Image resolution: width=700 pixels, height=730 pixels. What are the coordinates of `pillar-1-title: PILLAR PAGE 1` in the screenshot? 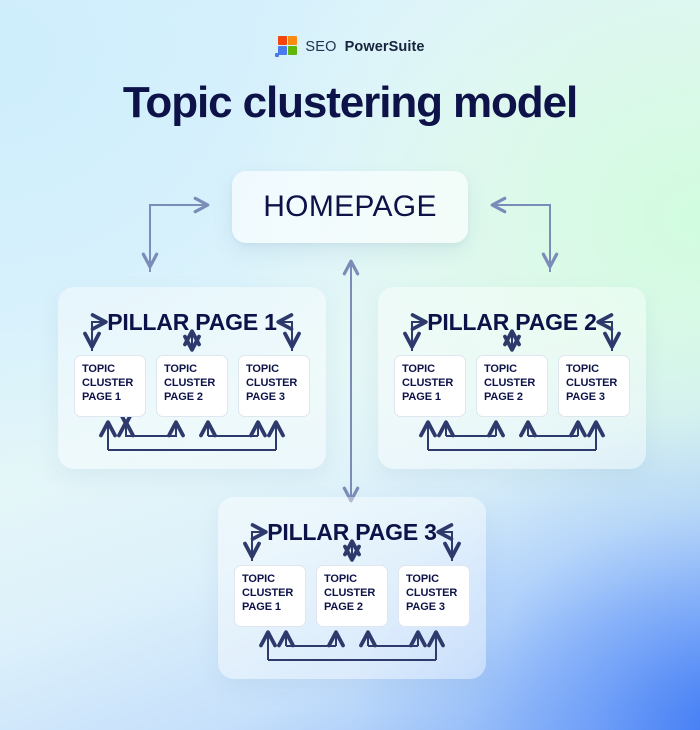 It's located at (192, 322).